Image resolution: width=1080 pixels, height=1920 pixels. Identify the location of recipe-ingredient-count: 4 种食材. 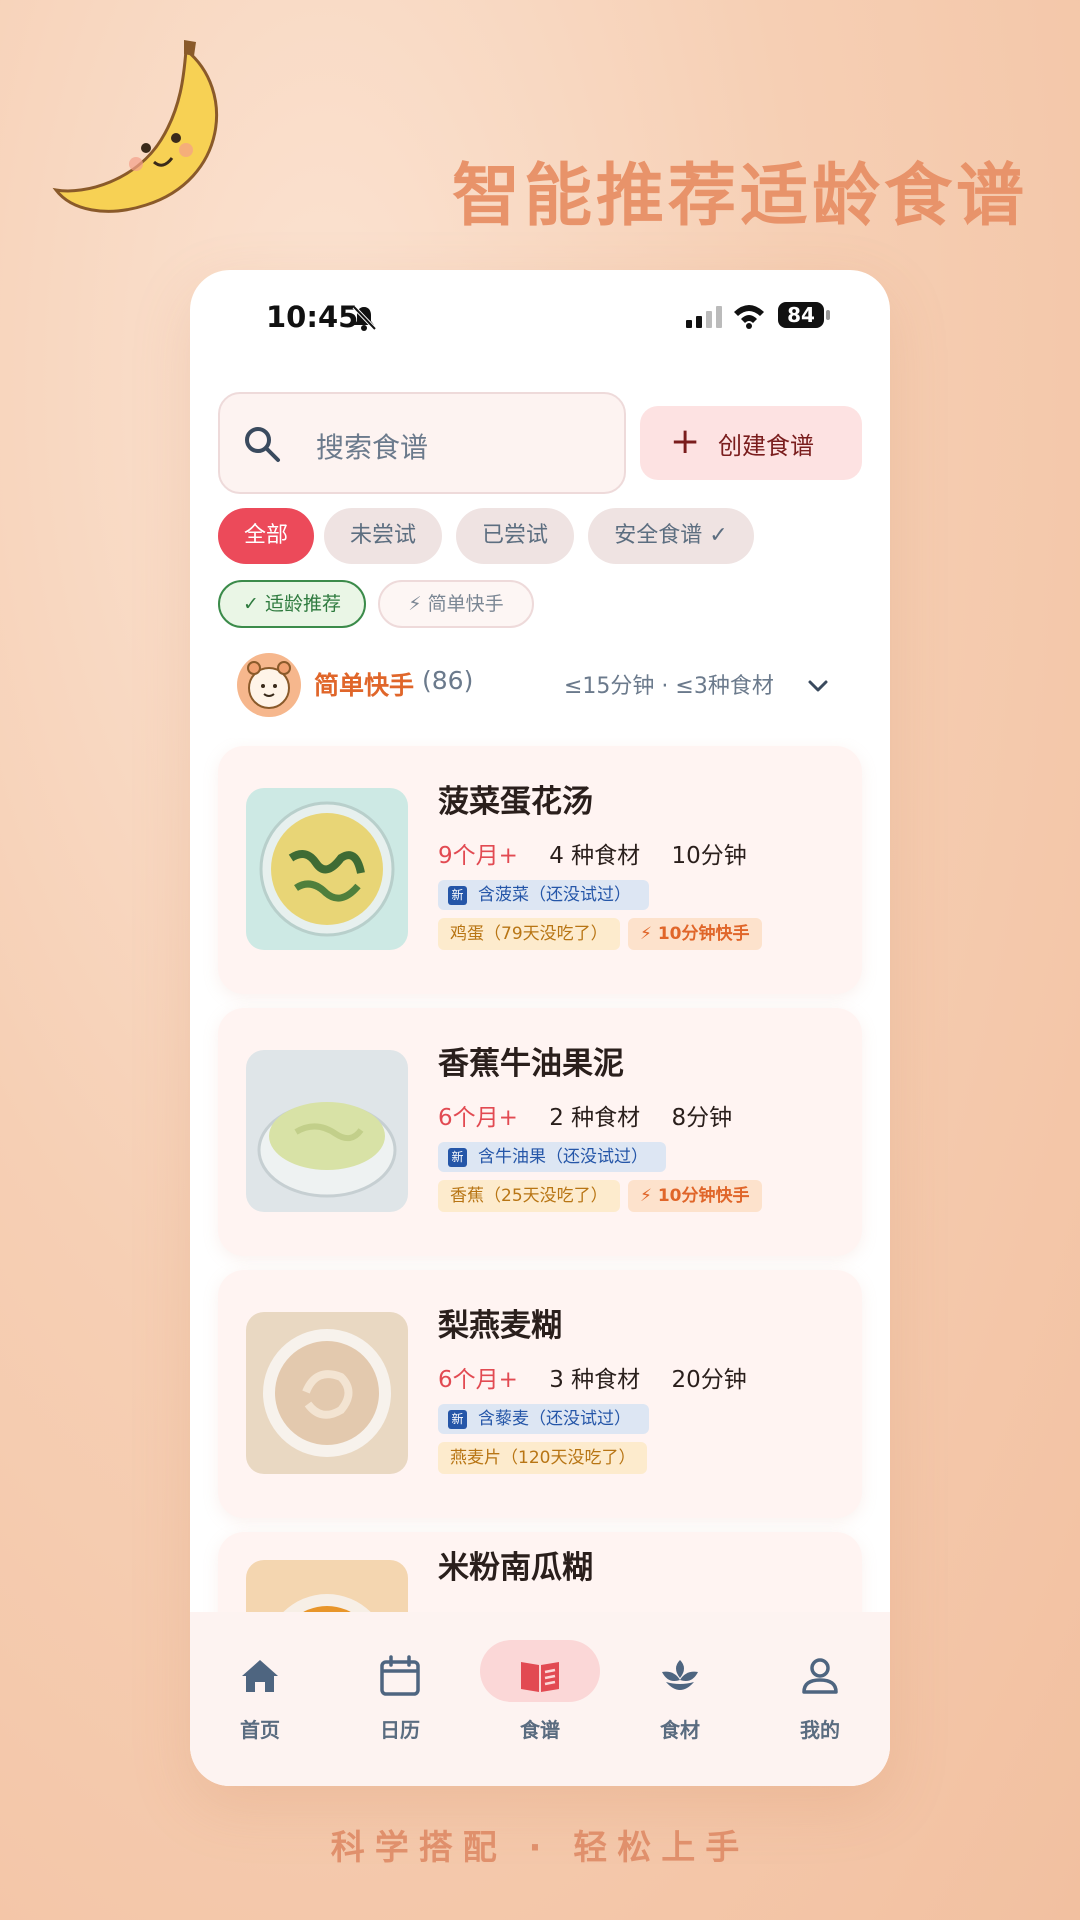
(595, 856).